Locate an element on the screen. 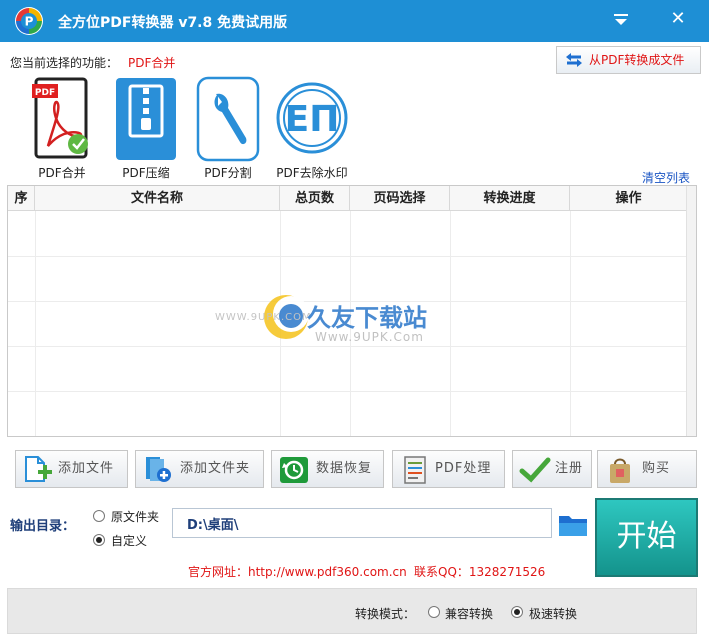 Image resolution: width=709 pixels, height=640 pixels. start-button: 开始 is located at coordinates (646, 537).